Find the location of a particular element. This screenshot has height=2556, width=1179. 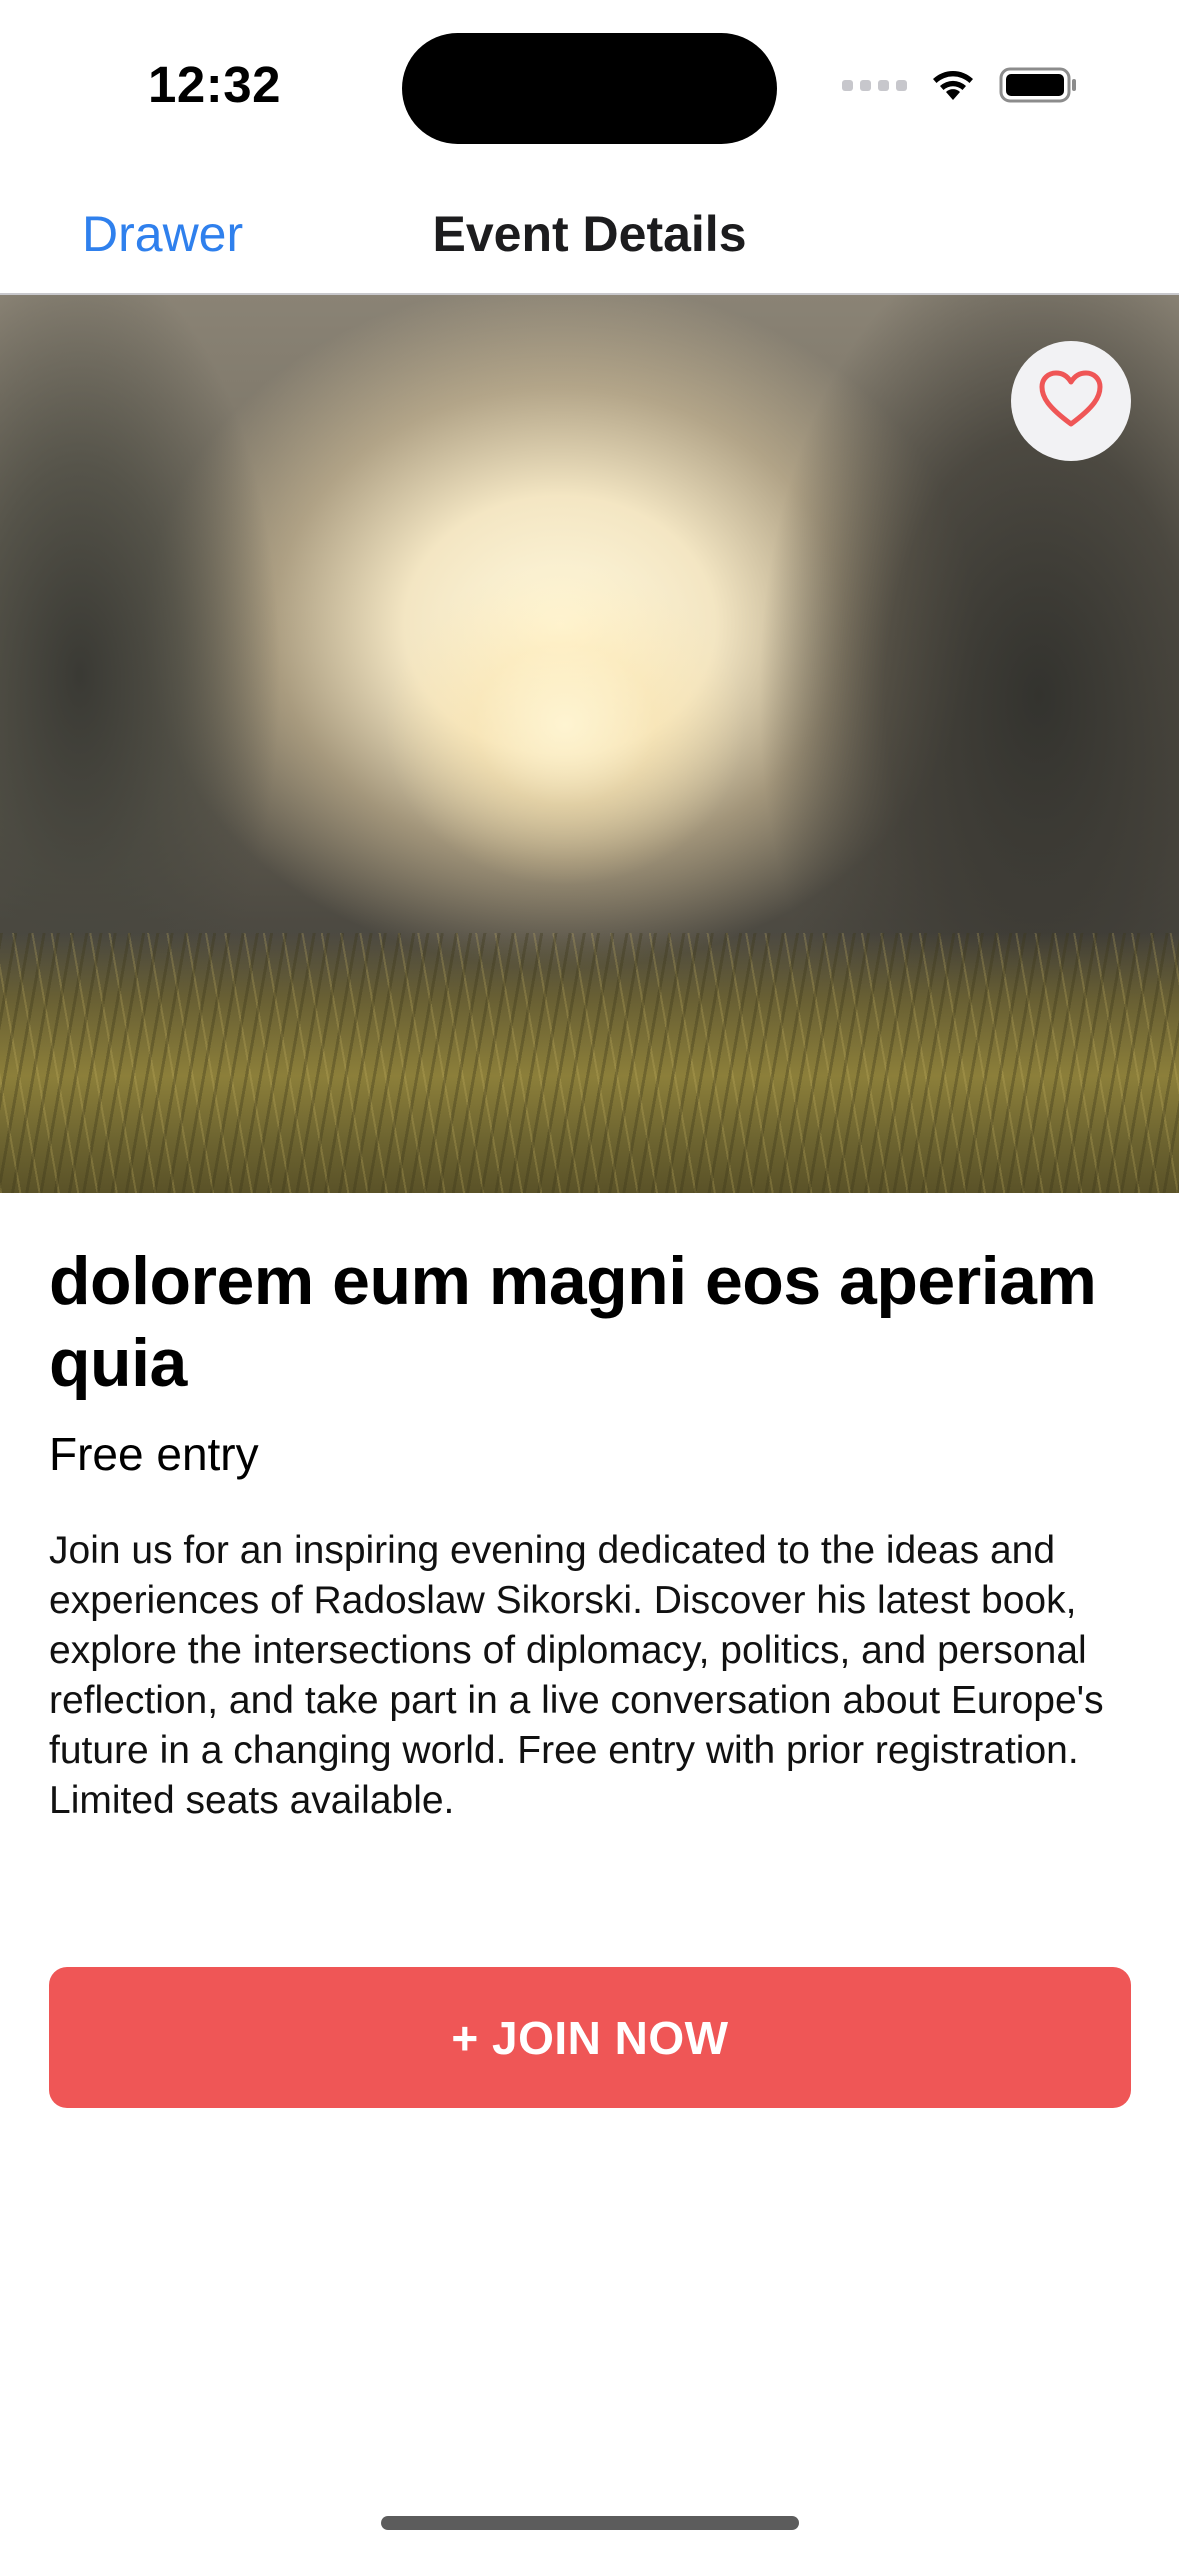

favorite-button is located at coordinates (1071, 401).